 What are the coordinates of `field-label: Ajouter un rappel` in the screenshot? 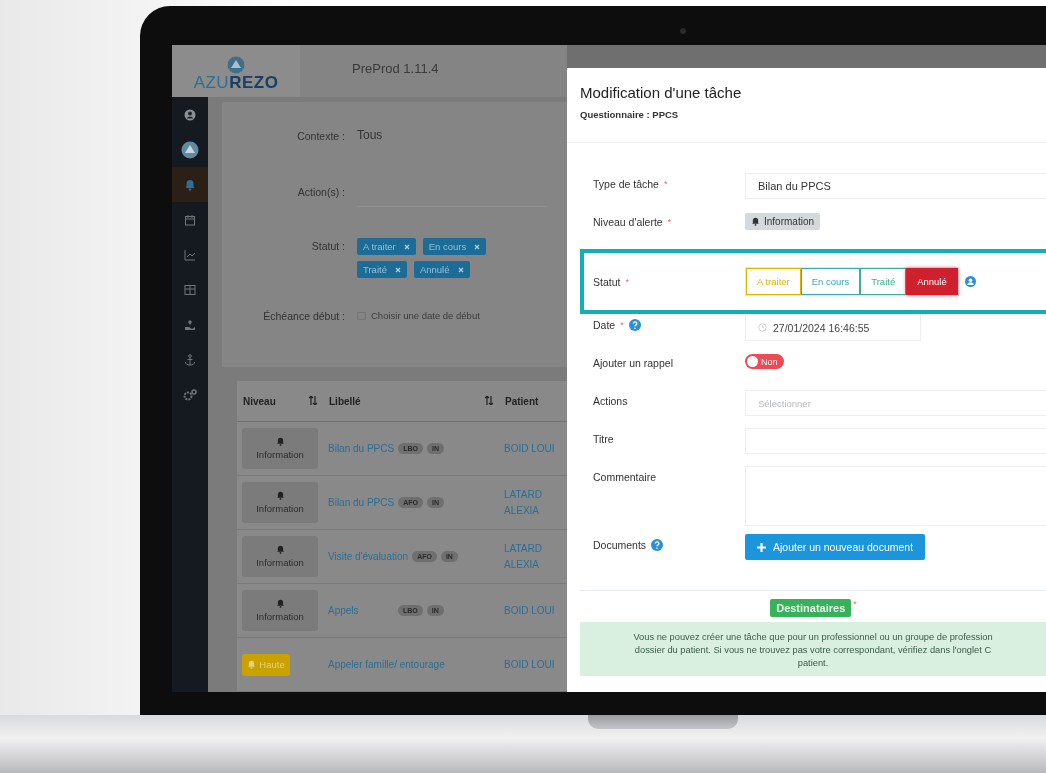 It's located at (633, 363).